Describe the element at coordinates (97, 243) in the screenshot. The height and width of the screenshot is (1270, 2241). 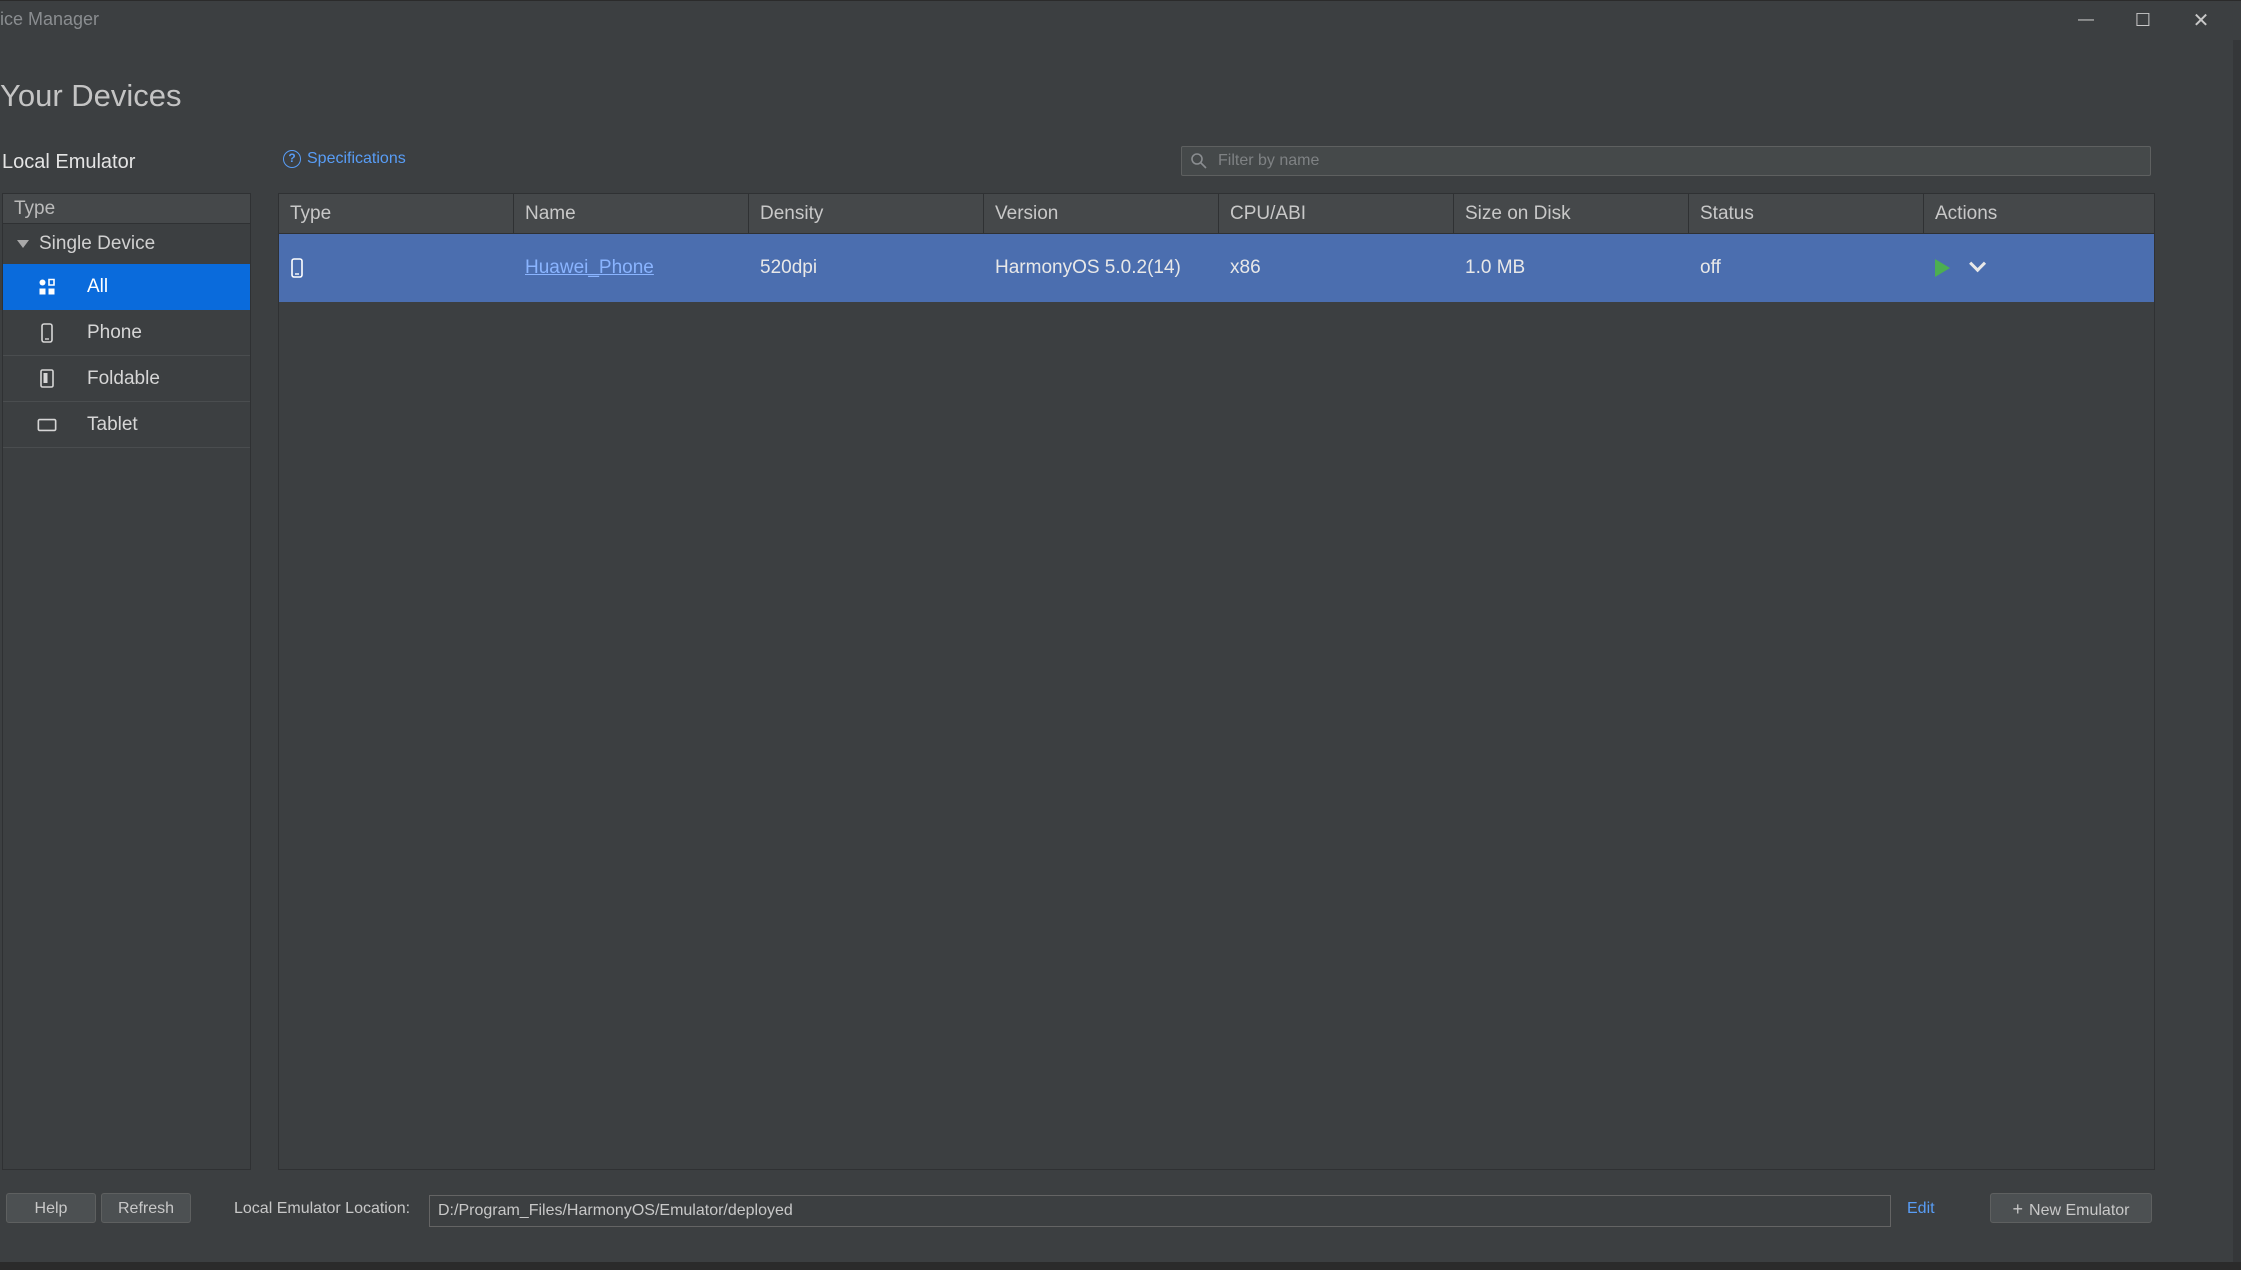
I see `sidebar-group-label: Single Device` at that location.